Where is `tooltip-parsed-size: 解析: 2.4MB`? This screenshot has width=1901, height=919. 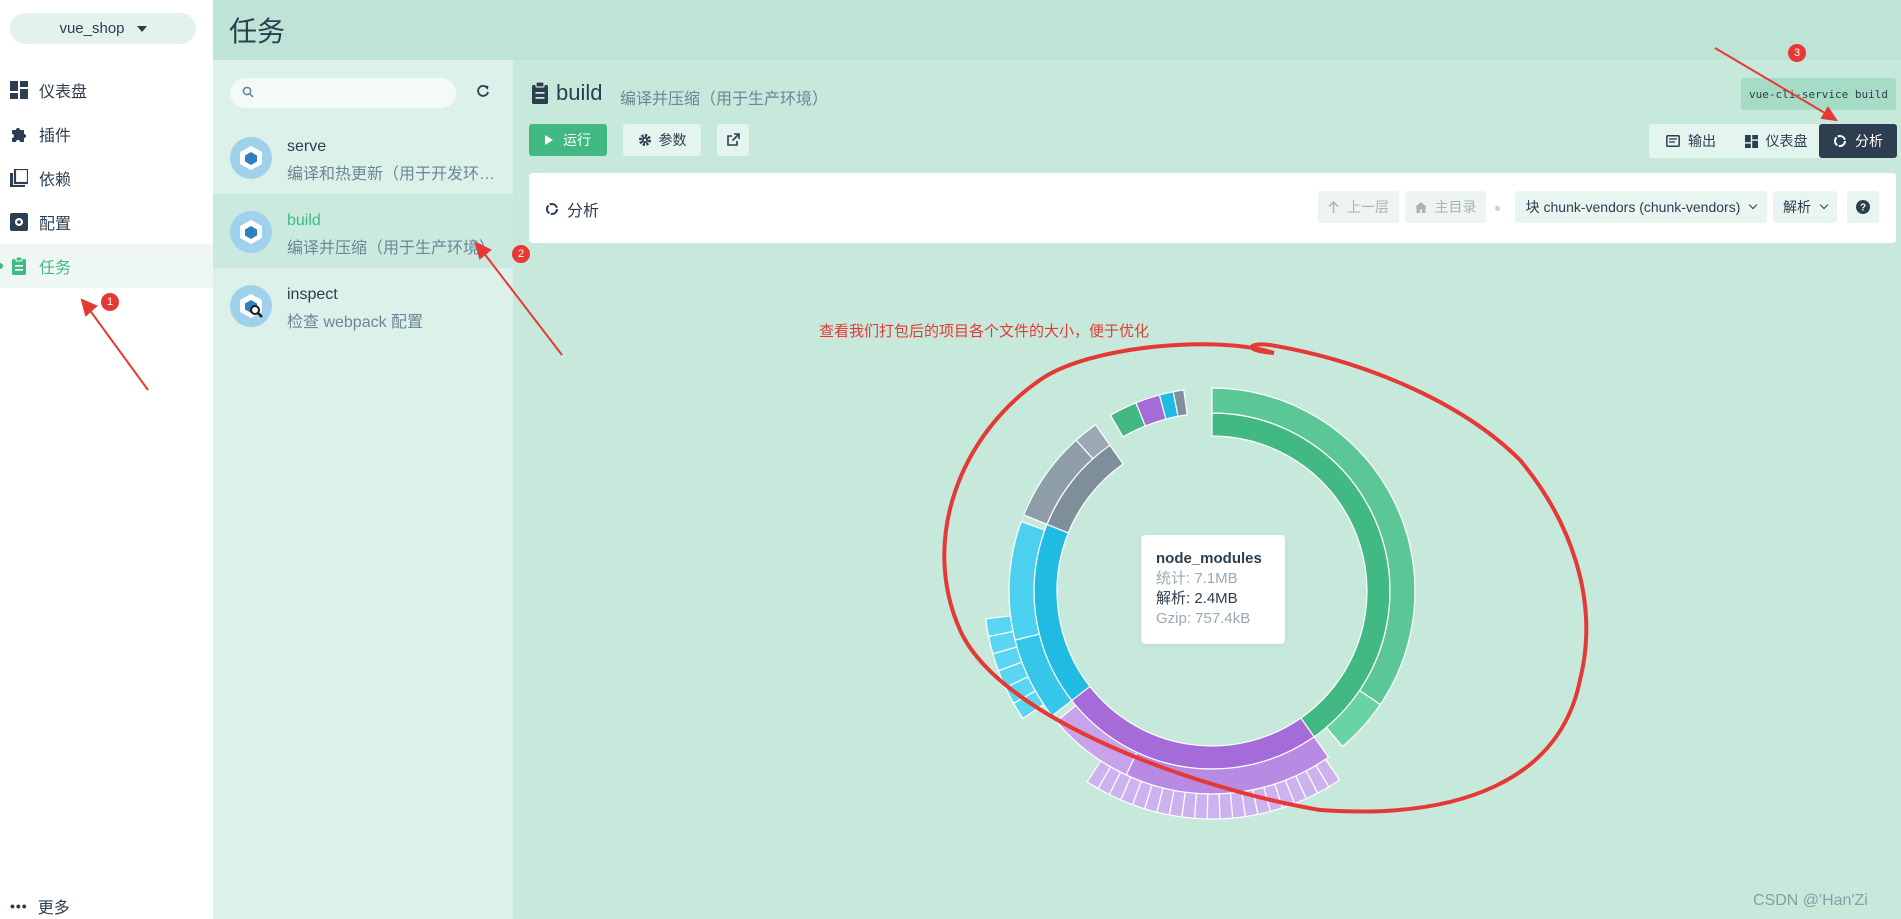
tooltip-parsed-size: 解析: 2.4MB is located at coordinates (1197, 598).